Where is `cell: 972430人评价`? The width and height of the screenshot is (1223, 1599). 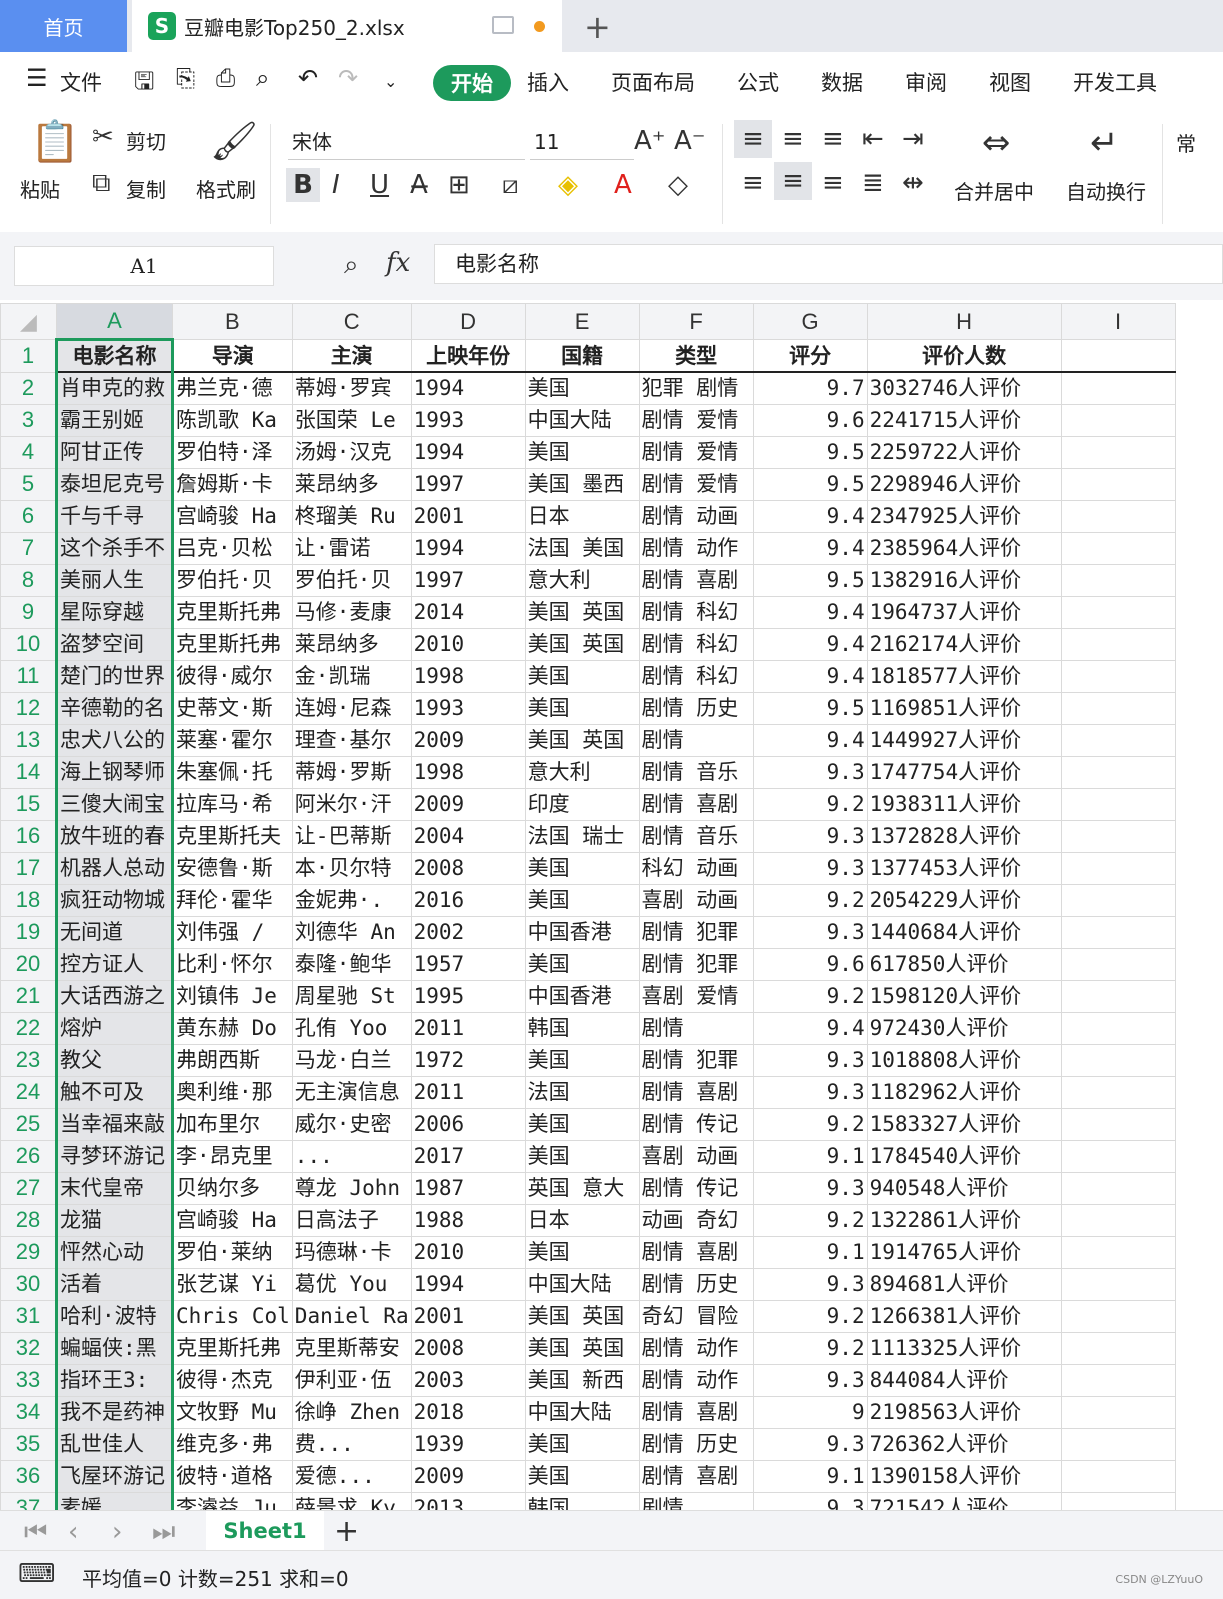
cell: 972430人评价 is located at coordinates (964, 1028).